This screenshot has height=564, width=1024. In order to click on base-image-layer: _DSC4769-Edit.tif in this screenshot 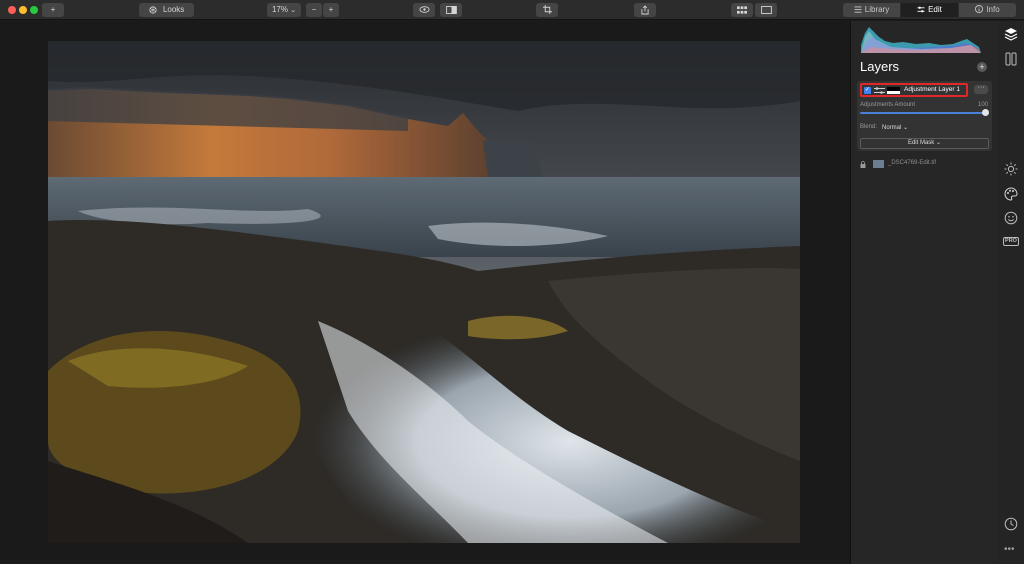, I will do `click(925, 165)`.